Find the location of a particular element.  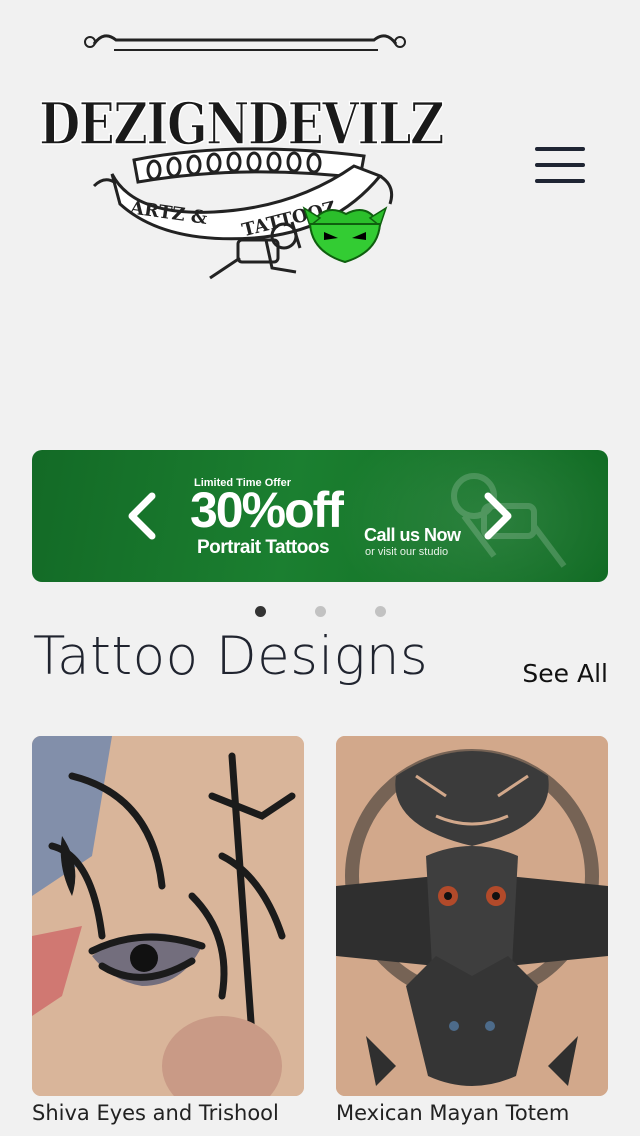

shiva-eyes-tattoo-image is located at coordinates (168, 916).